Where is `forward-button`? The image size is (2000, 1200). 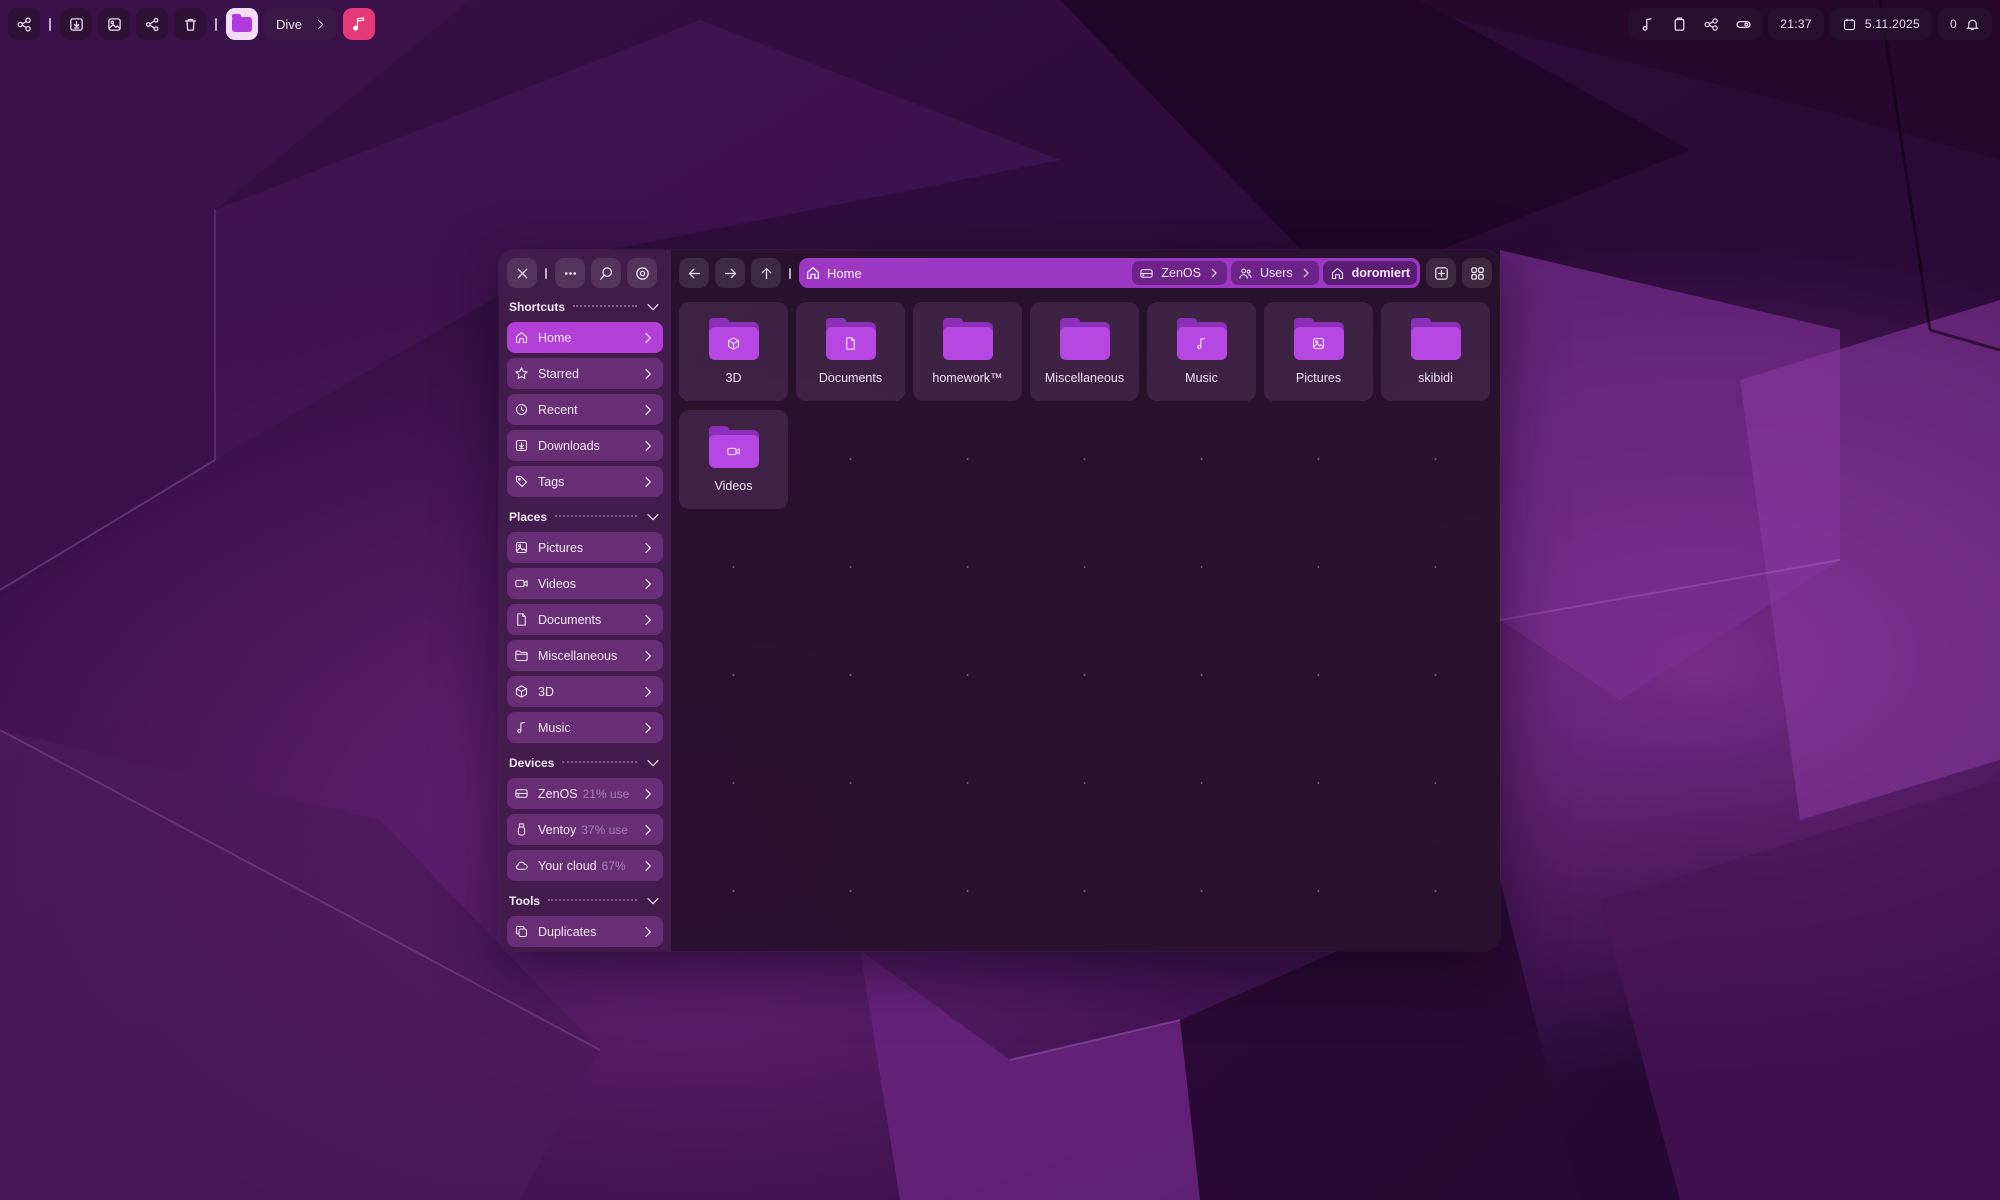 forward-button is located at coordinates (730, 273).